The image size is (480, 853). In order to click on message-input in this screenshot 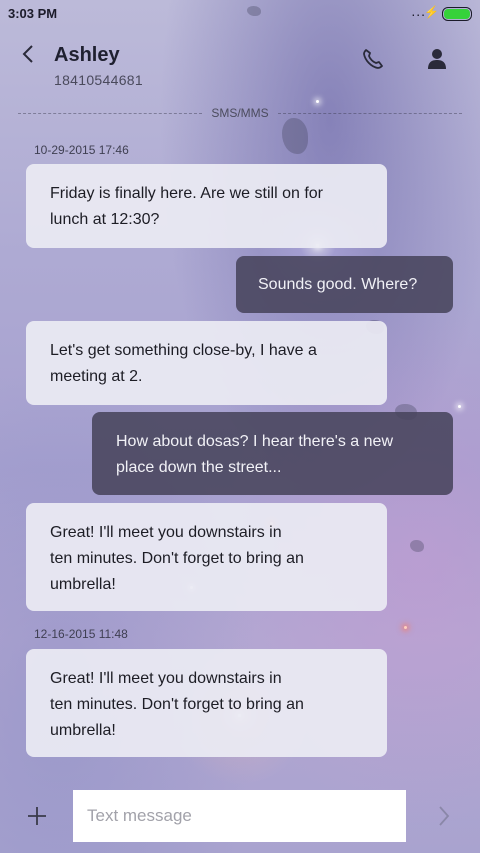, I will do `click(239, 816)`.